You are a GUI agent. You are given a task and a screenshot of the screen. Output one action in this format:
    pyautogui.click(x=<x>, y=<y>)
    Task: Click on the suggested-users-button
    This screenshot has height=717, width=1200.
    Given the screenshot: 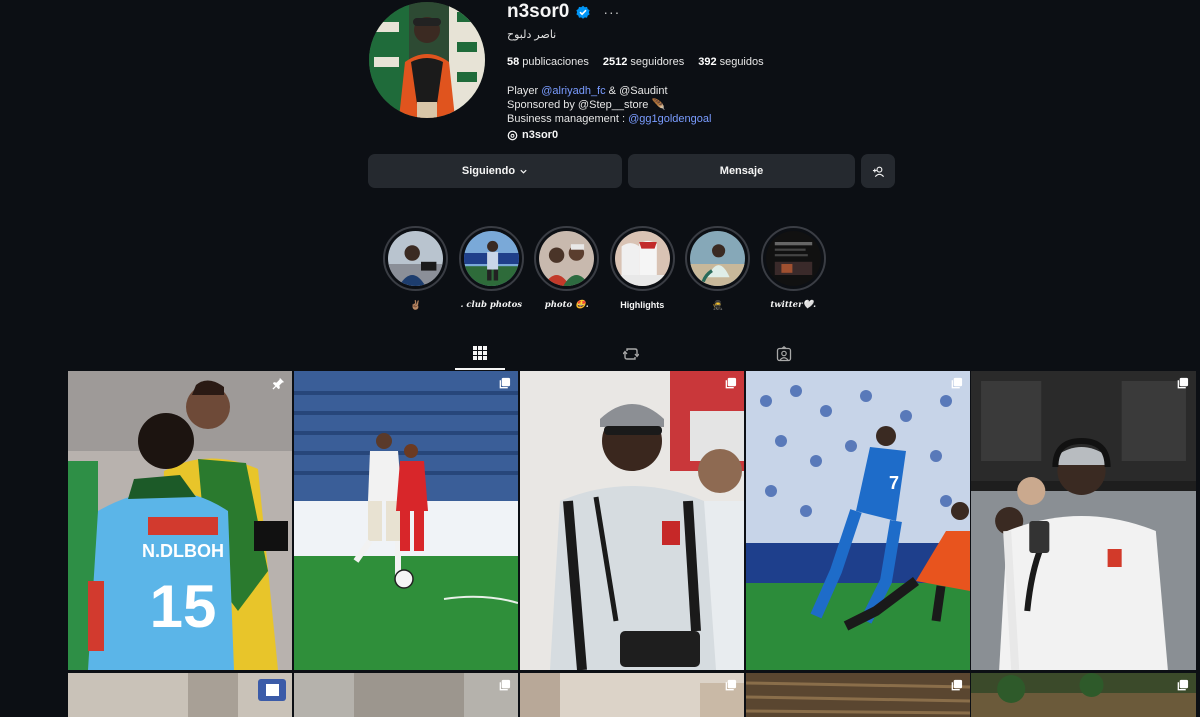 What is the action you would take?
    pyautogui.click(x=878, y=171)
    